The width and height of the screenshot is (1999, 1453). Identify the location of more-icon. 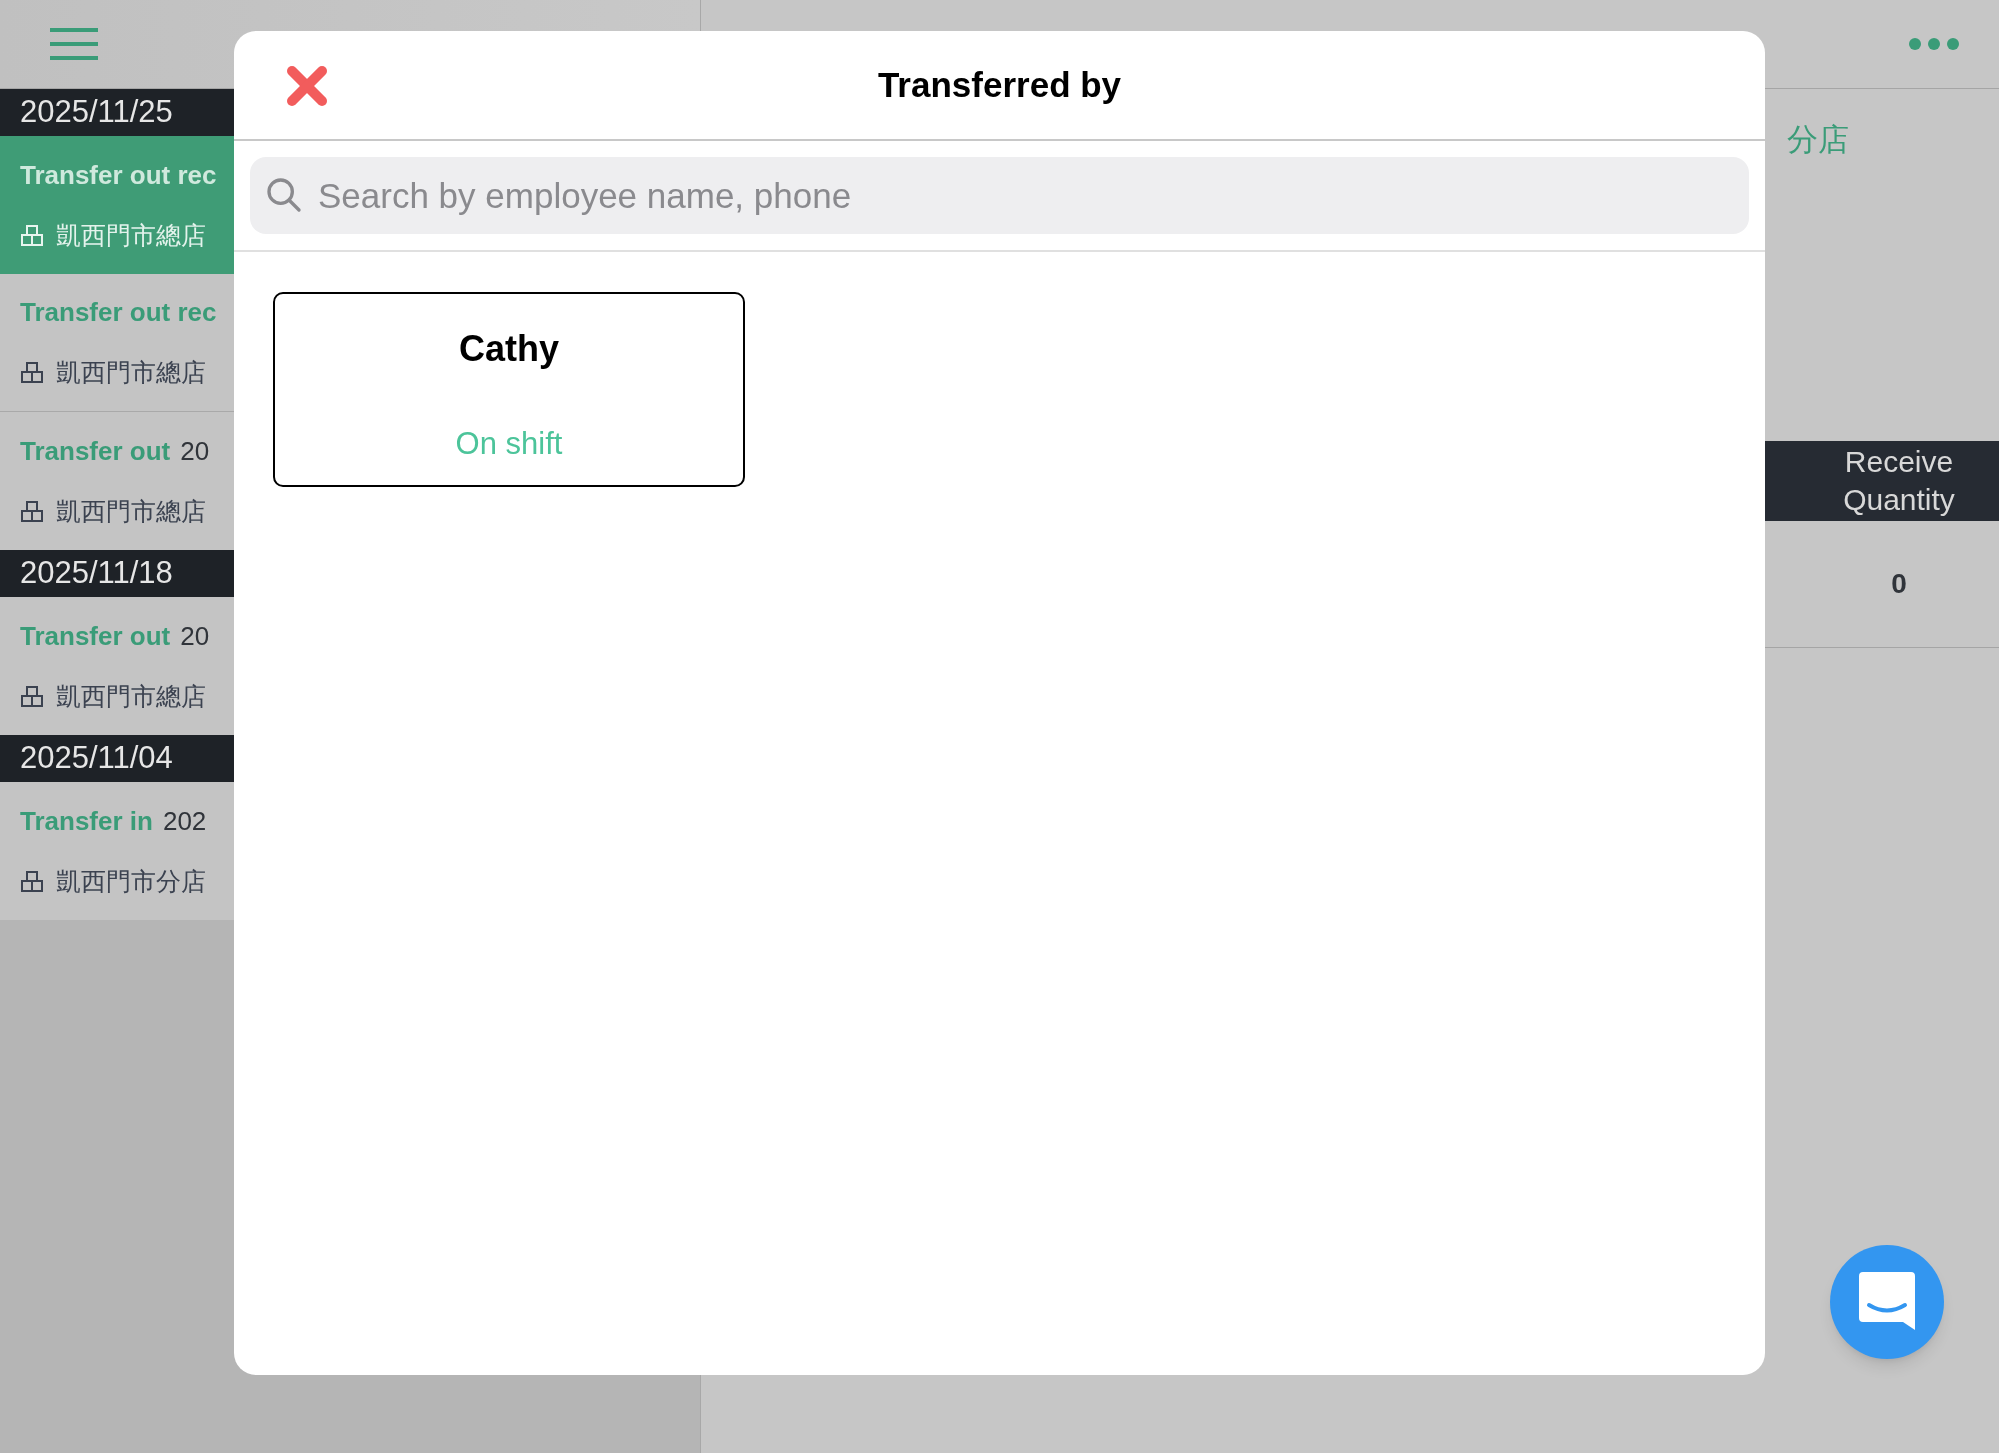
(1934, 44).